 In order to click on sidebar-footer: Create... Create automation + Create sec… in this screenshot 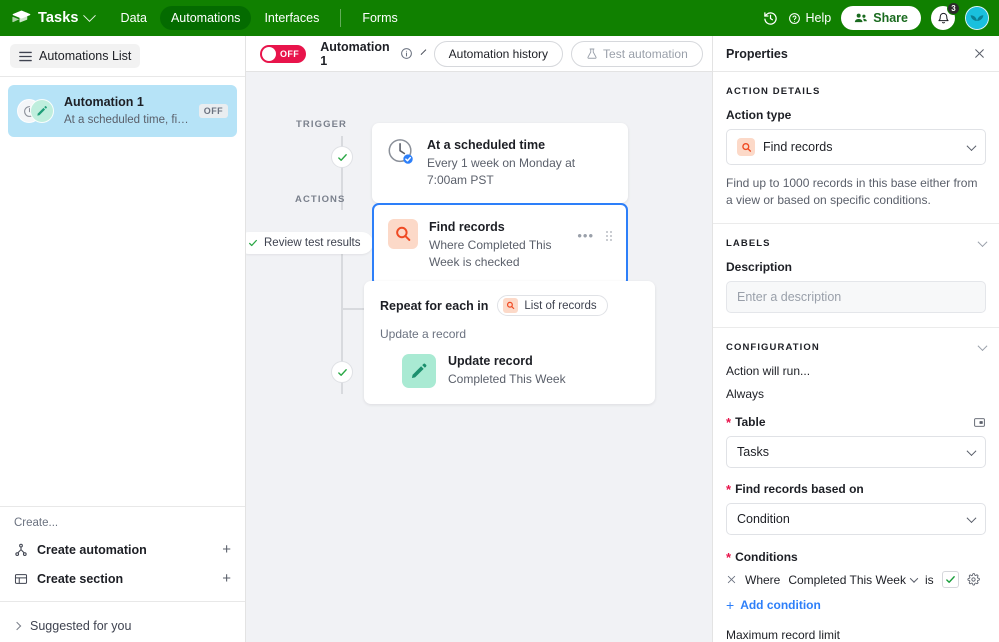, I will do `click(122, 569)`.